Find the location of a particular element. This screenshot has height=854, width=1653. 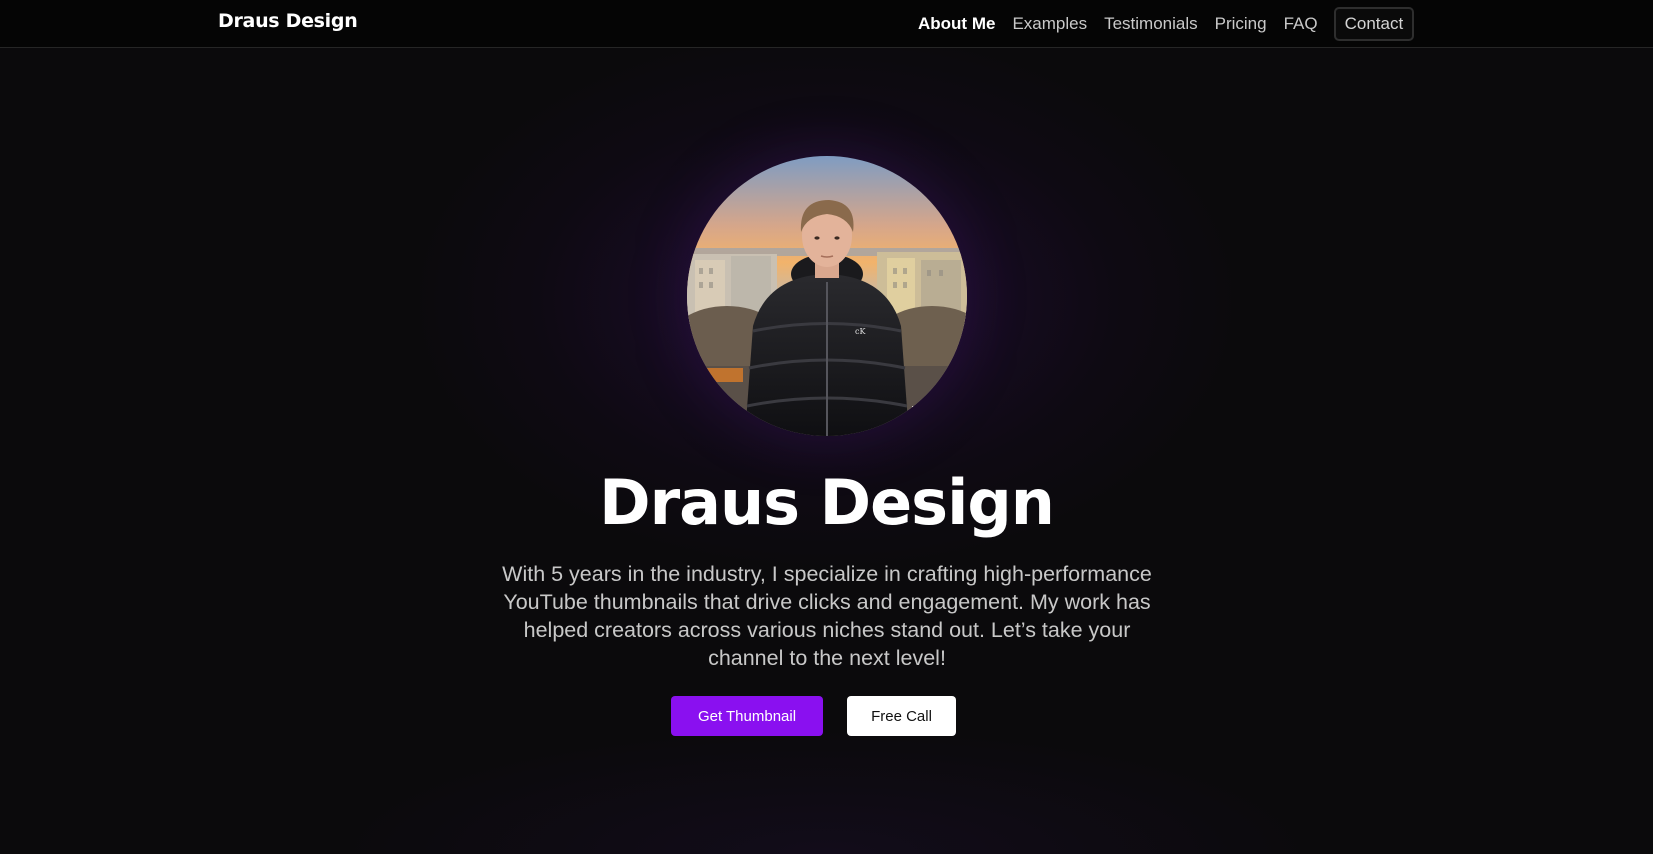

free-call-button: Free Call is located at coordinates (901, 716).